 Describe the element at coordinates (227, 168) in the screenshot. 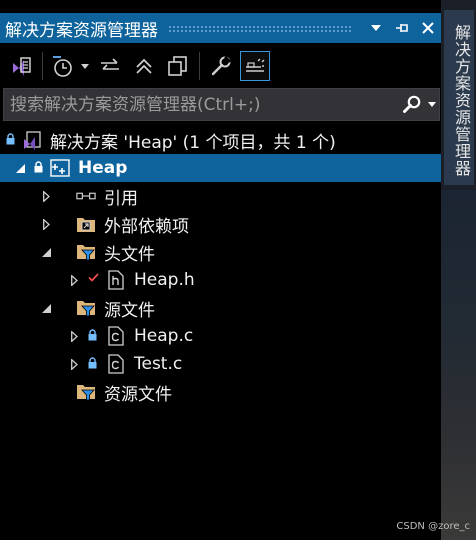

I see `tree-item-project-heap: Heap` at that location.